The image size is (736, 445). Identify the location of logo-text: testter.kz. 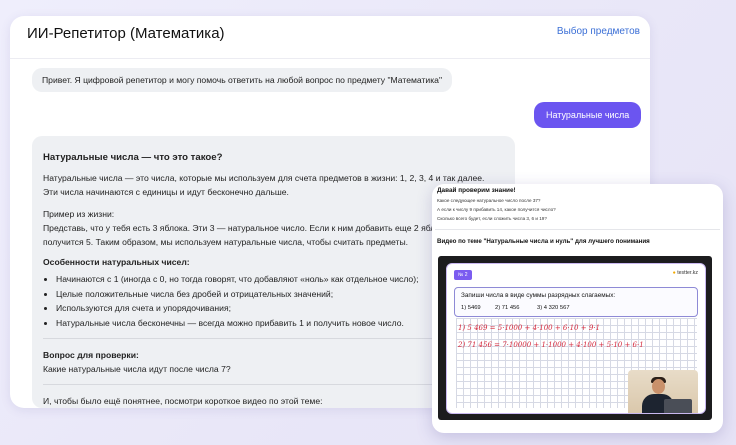
(687, 273).